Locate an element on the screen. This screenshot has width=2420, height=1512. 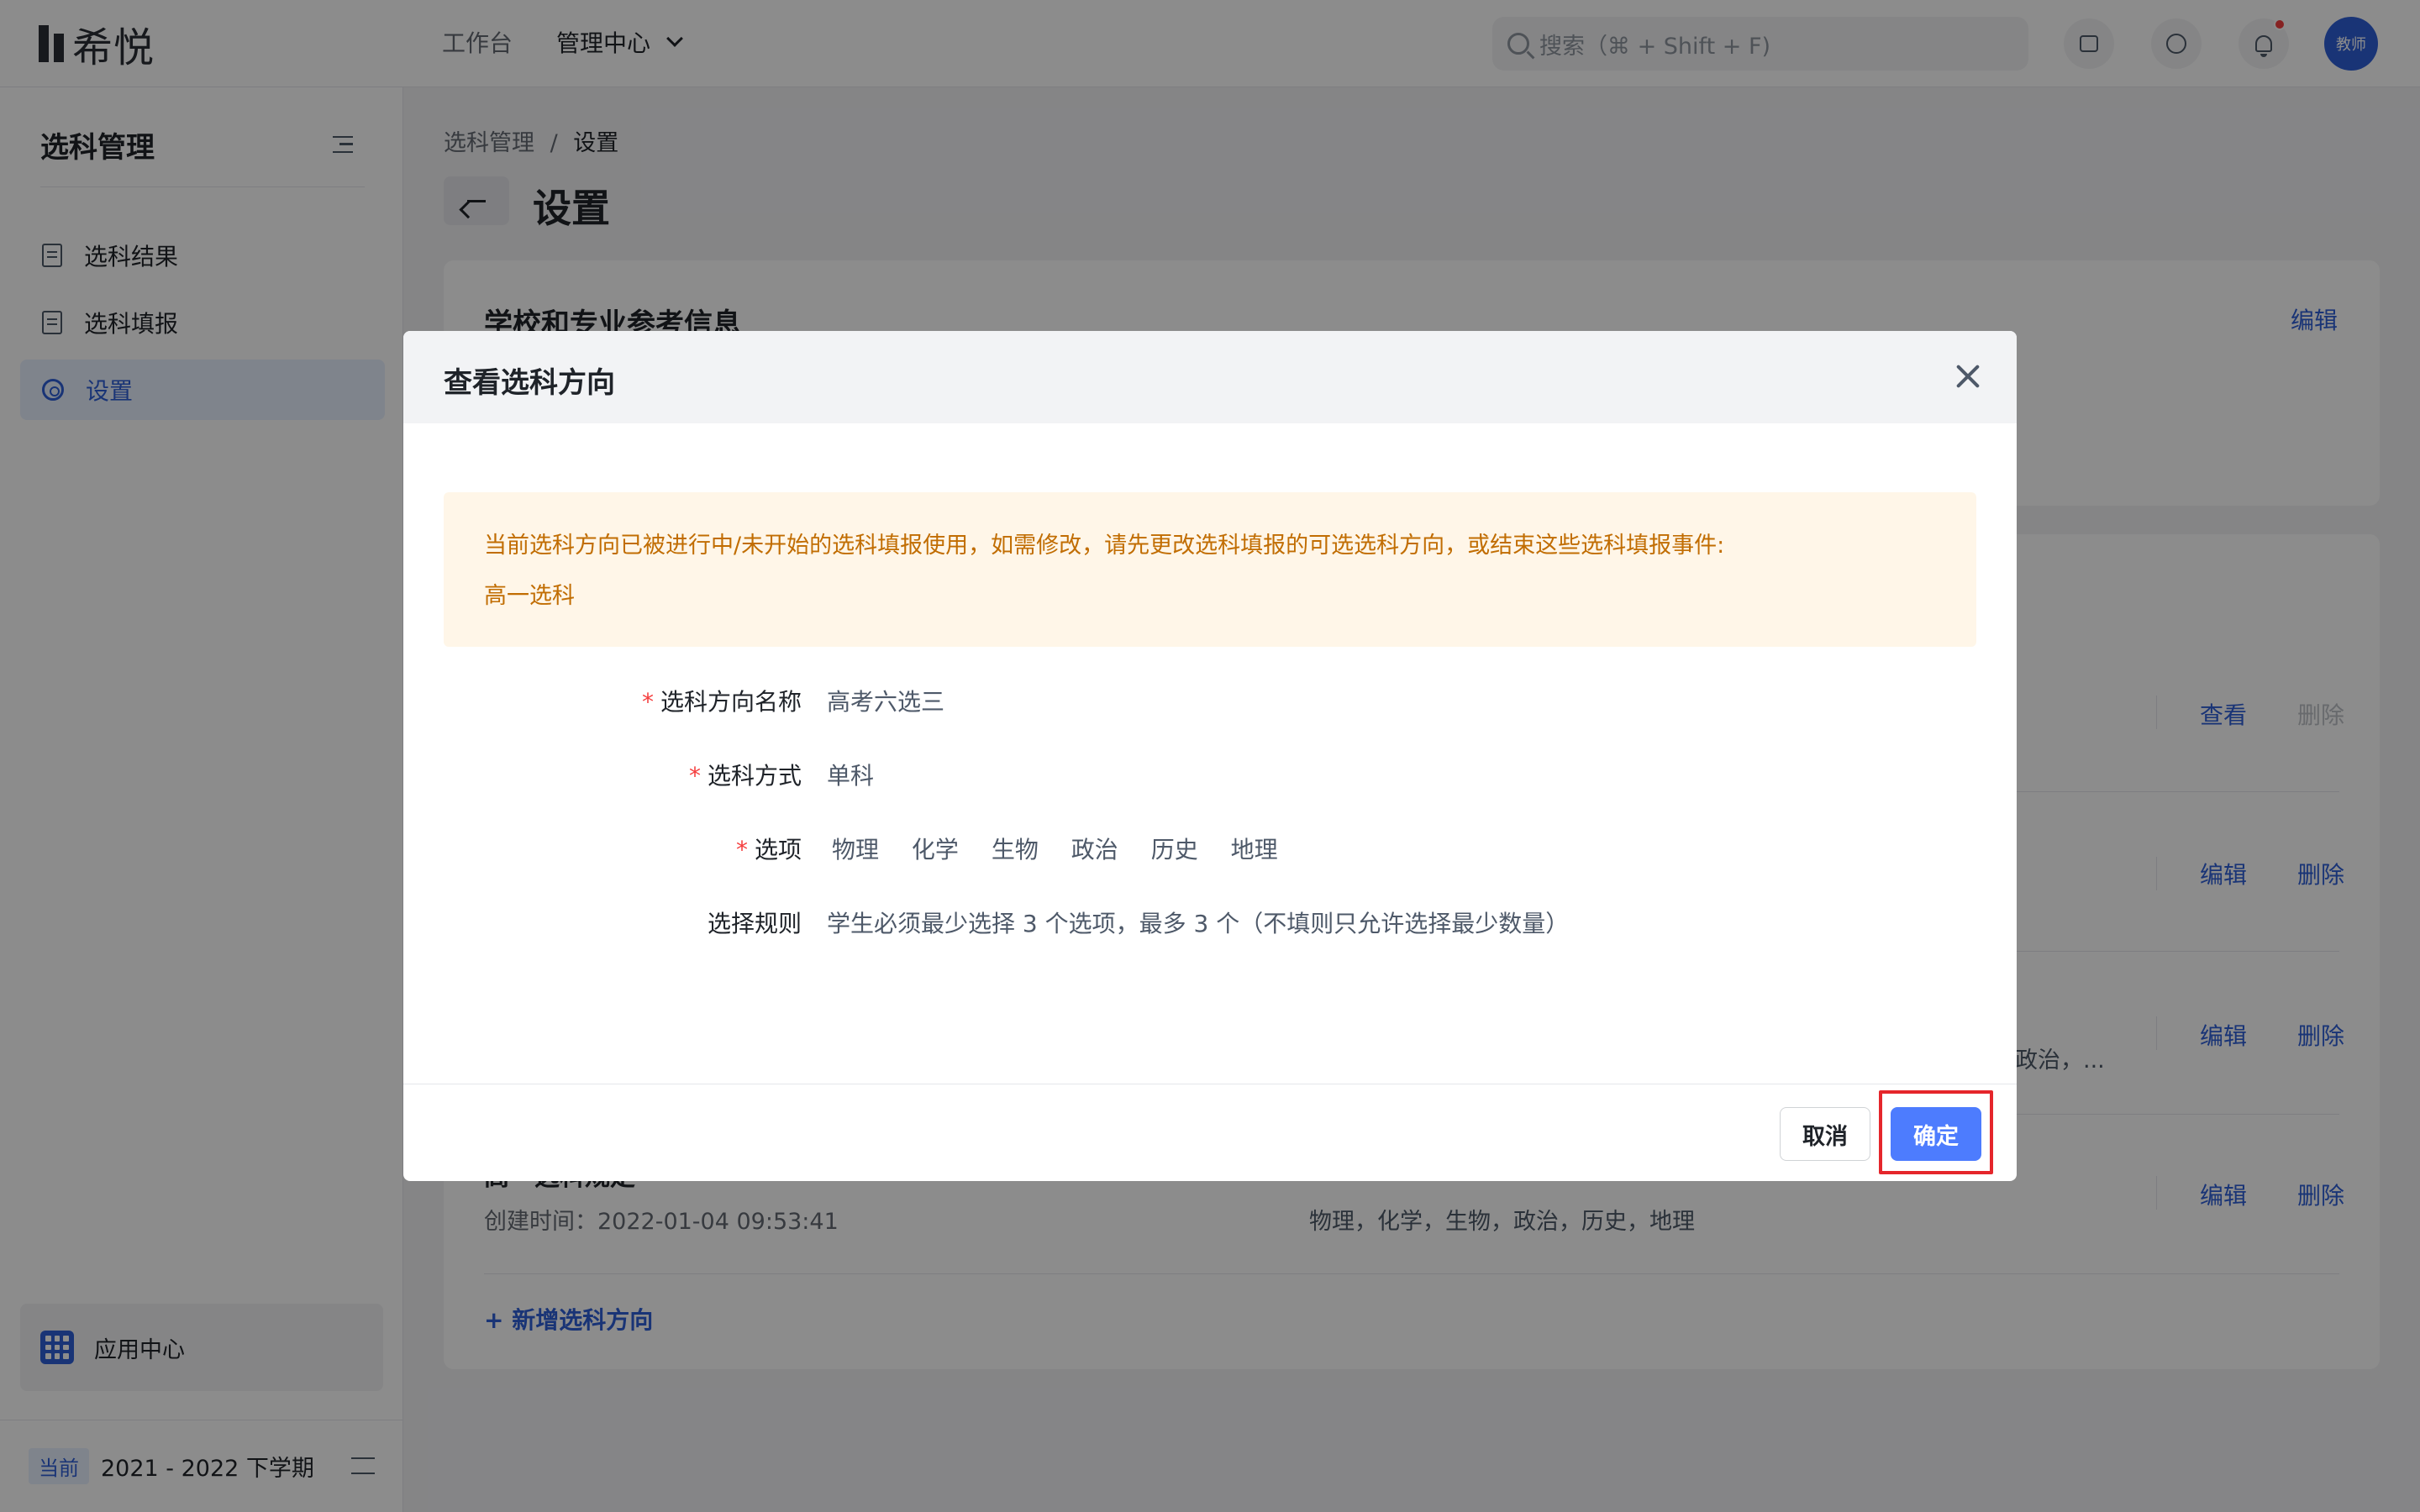
close-icon is located at coordinates (1968, 376).